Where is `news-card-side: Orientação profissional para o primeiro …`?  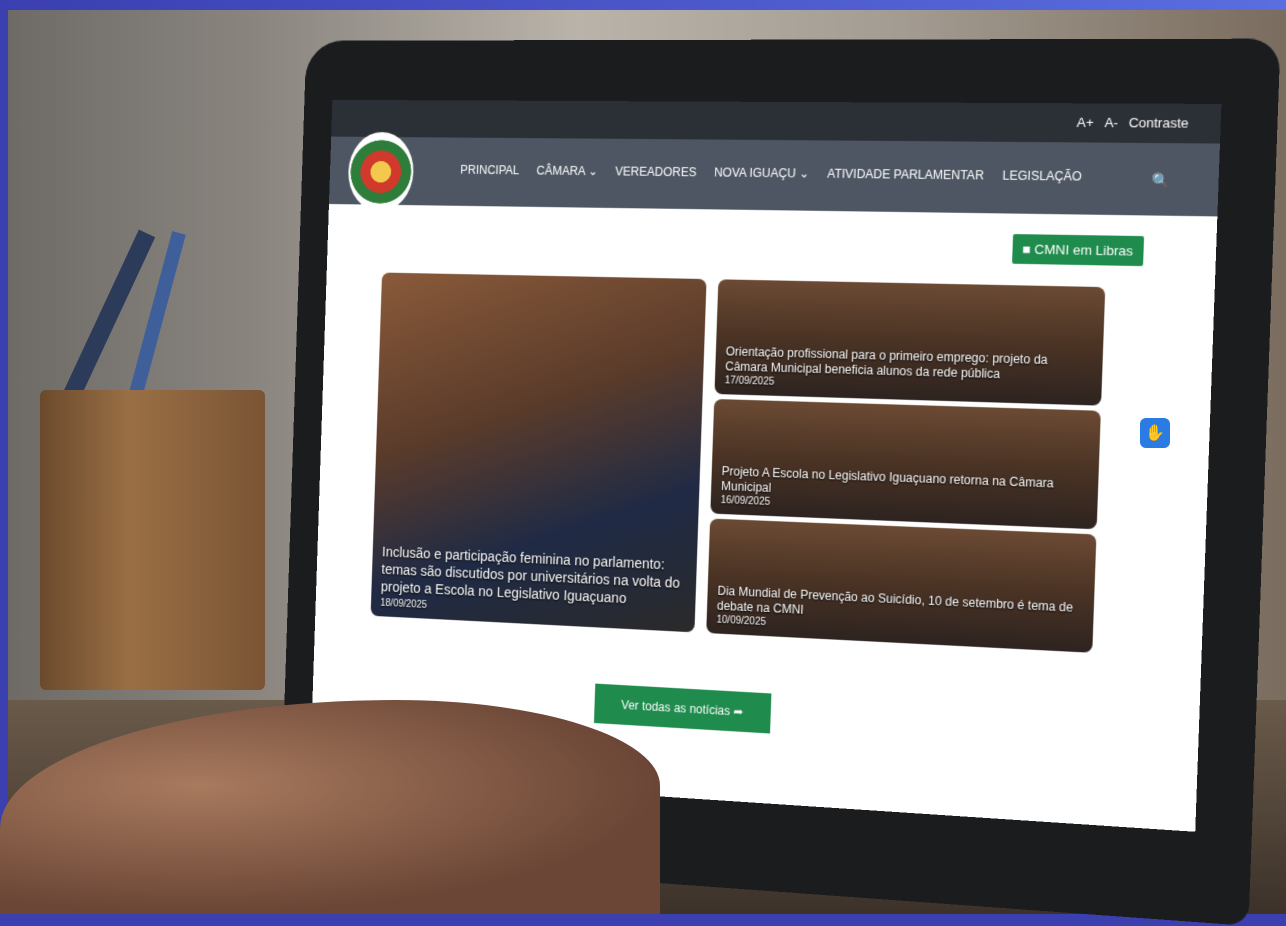
news-card-side: Orientação profissional para o primeiro … is located at coordinates (910, 342).